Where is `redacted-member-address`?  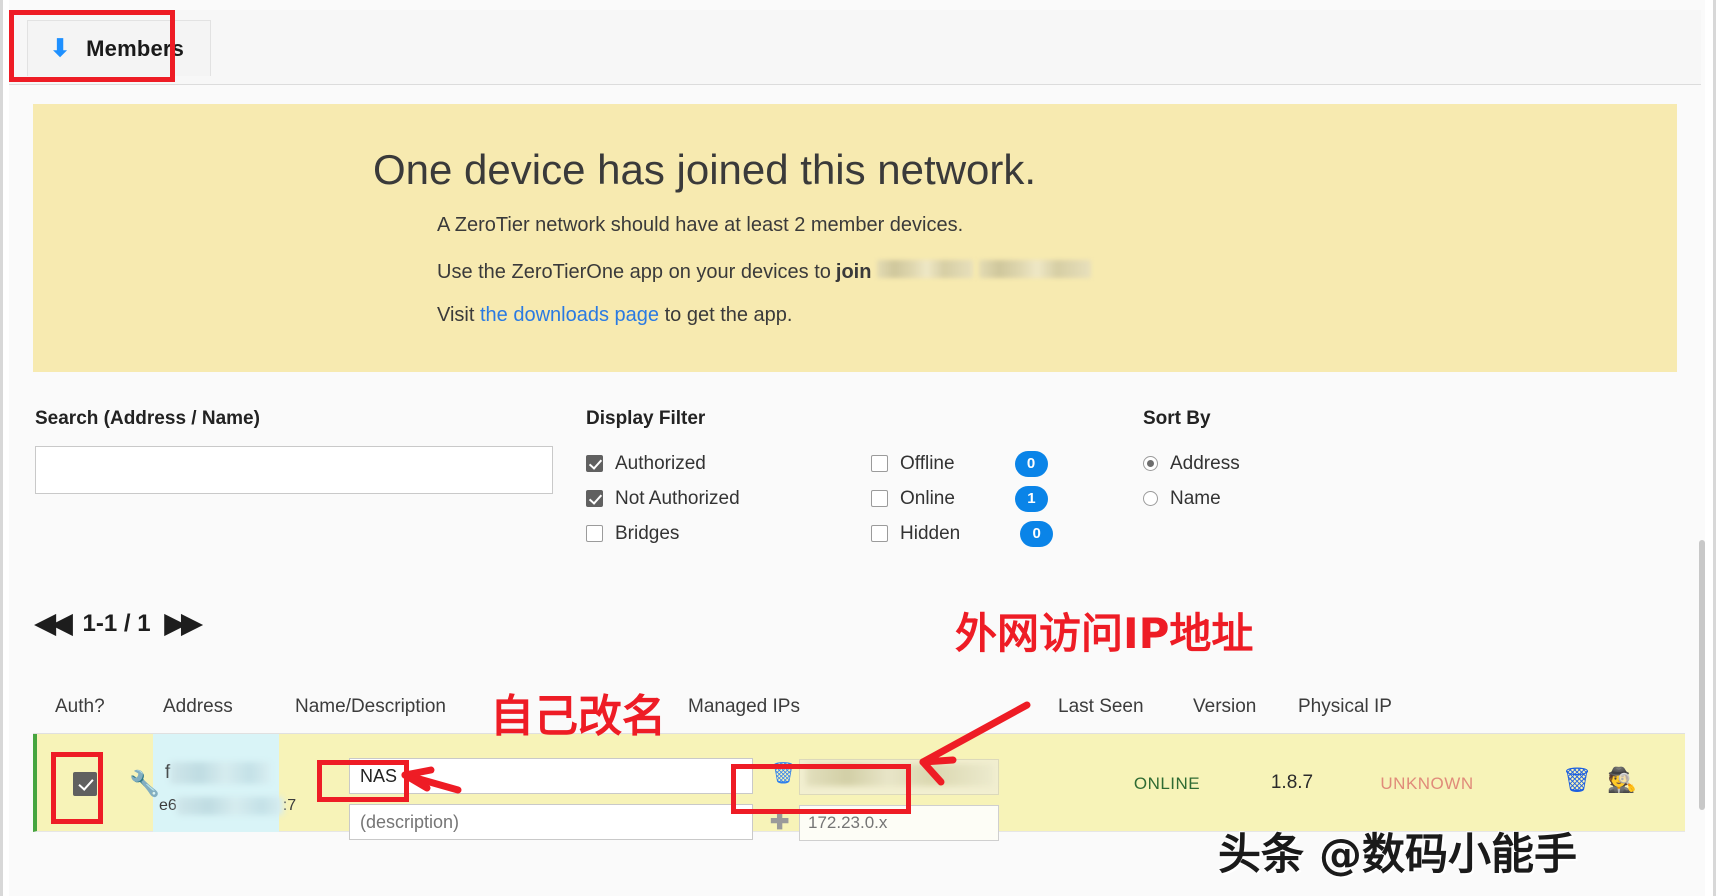 redacted-member-address is located at coordinates (220, 773).